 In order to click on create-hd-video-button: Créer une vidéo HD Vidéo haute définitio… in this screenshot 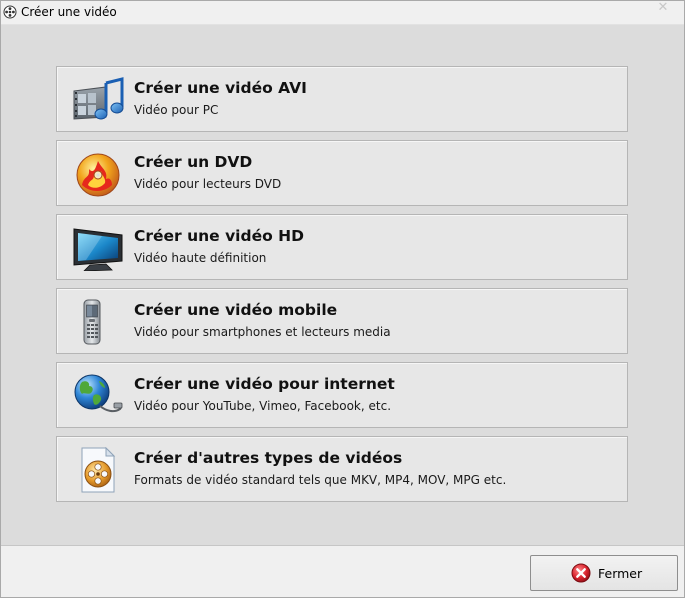, I will do `click(342, 247)`.